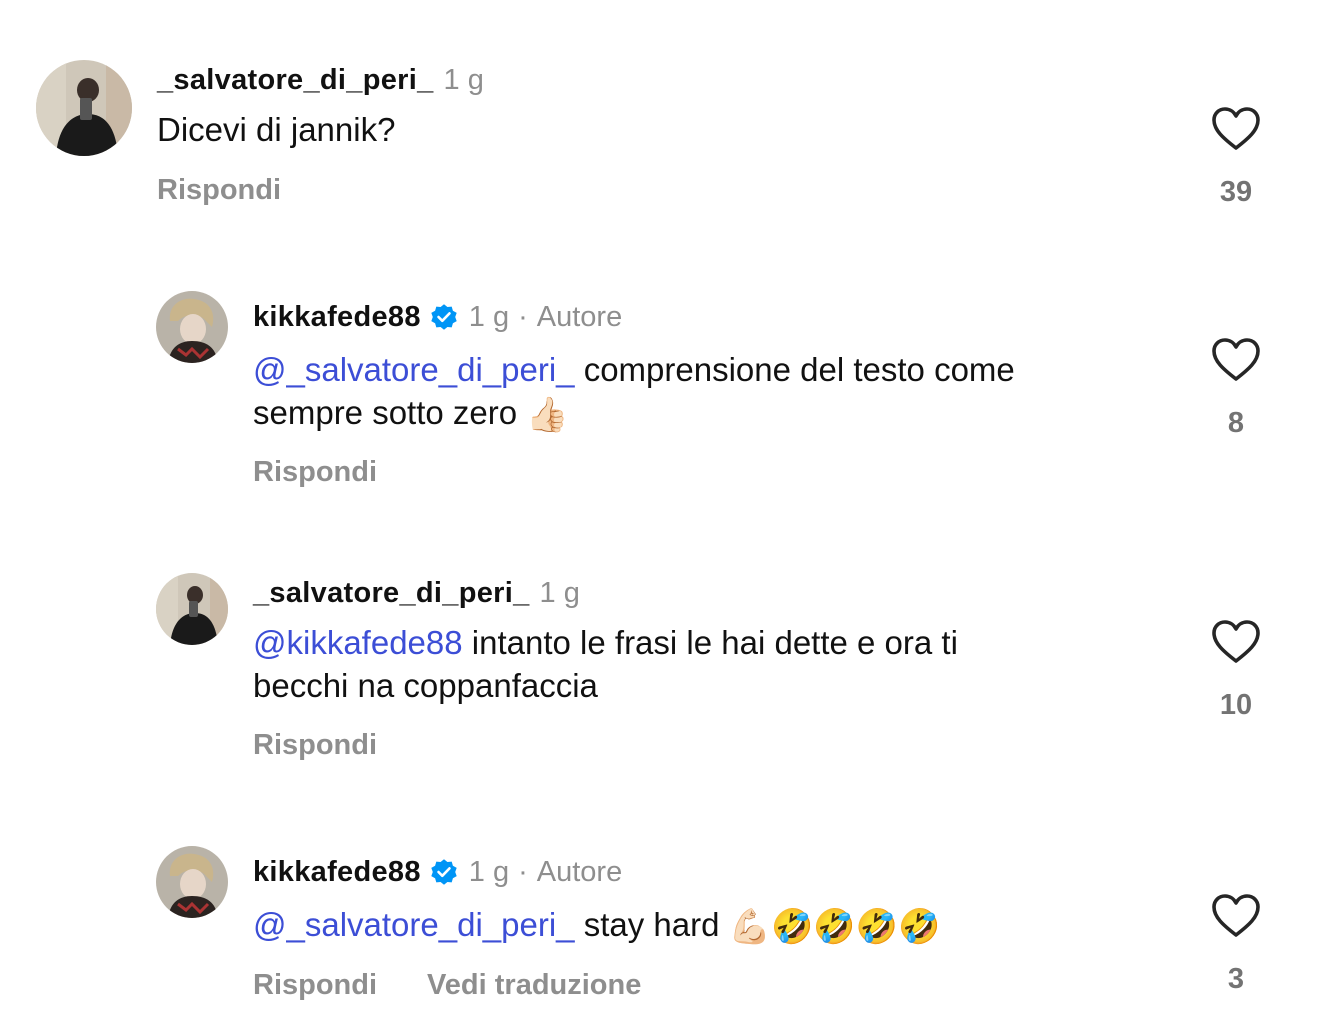 This screenshot has width=1320, height=1033. I want to click on comment-text-line2: becchi na coppanfaccia, so click(425, 685).